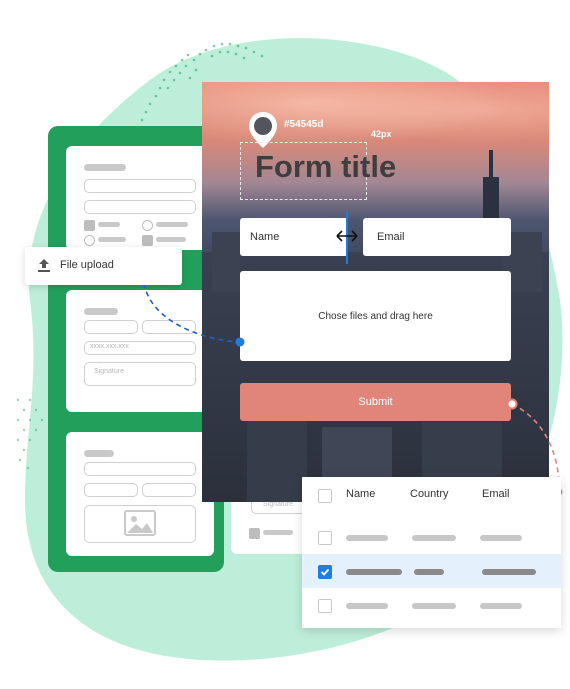  Describe the element at coordinates (44, 265) in the screenshot. I see `upload-icon` at that location.